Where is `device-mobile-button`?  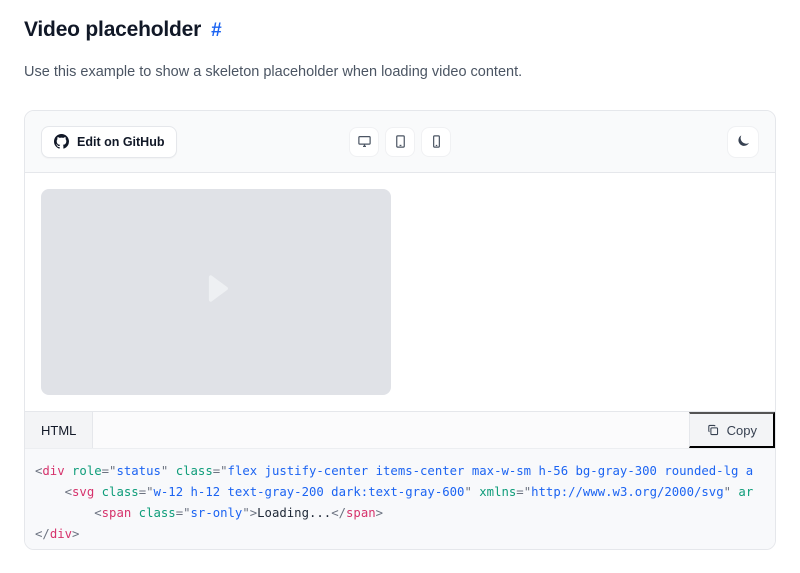 device-mobile-button is located at coordinates (436, 141).